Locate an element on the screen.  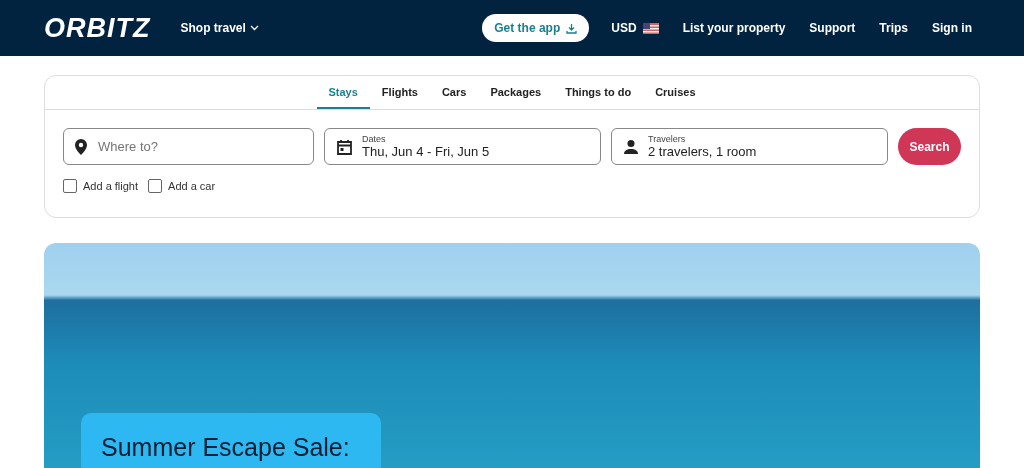
nav-link: Trips is located at coordinates (893, 28).